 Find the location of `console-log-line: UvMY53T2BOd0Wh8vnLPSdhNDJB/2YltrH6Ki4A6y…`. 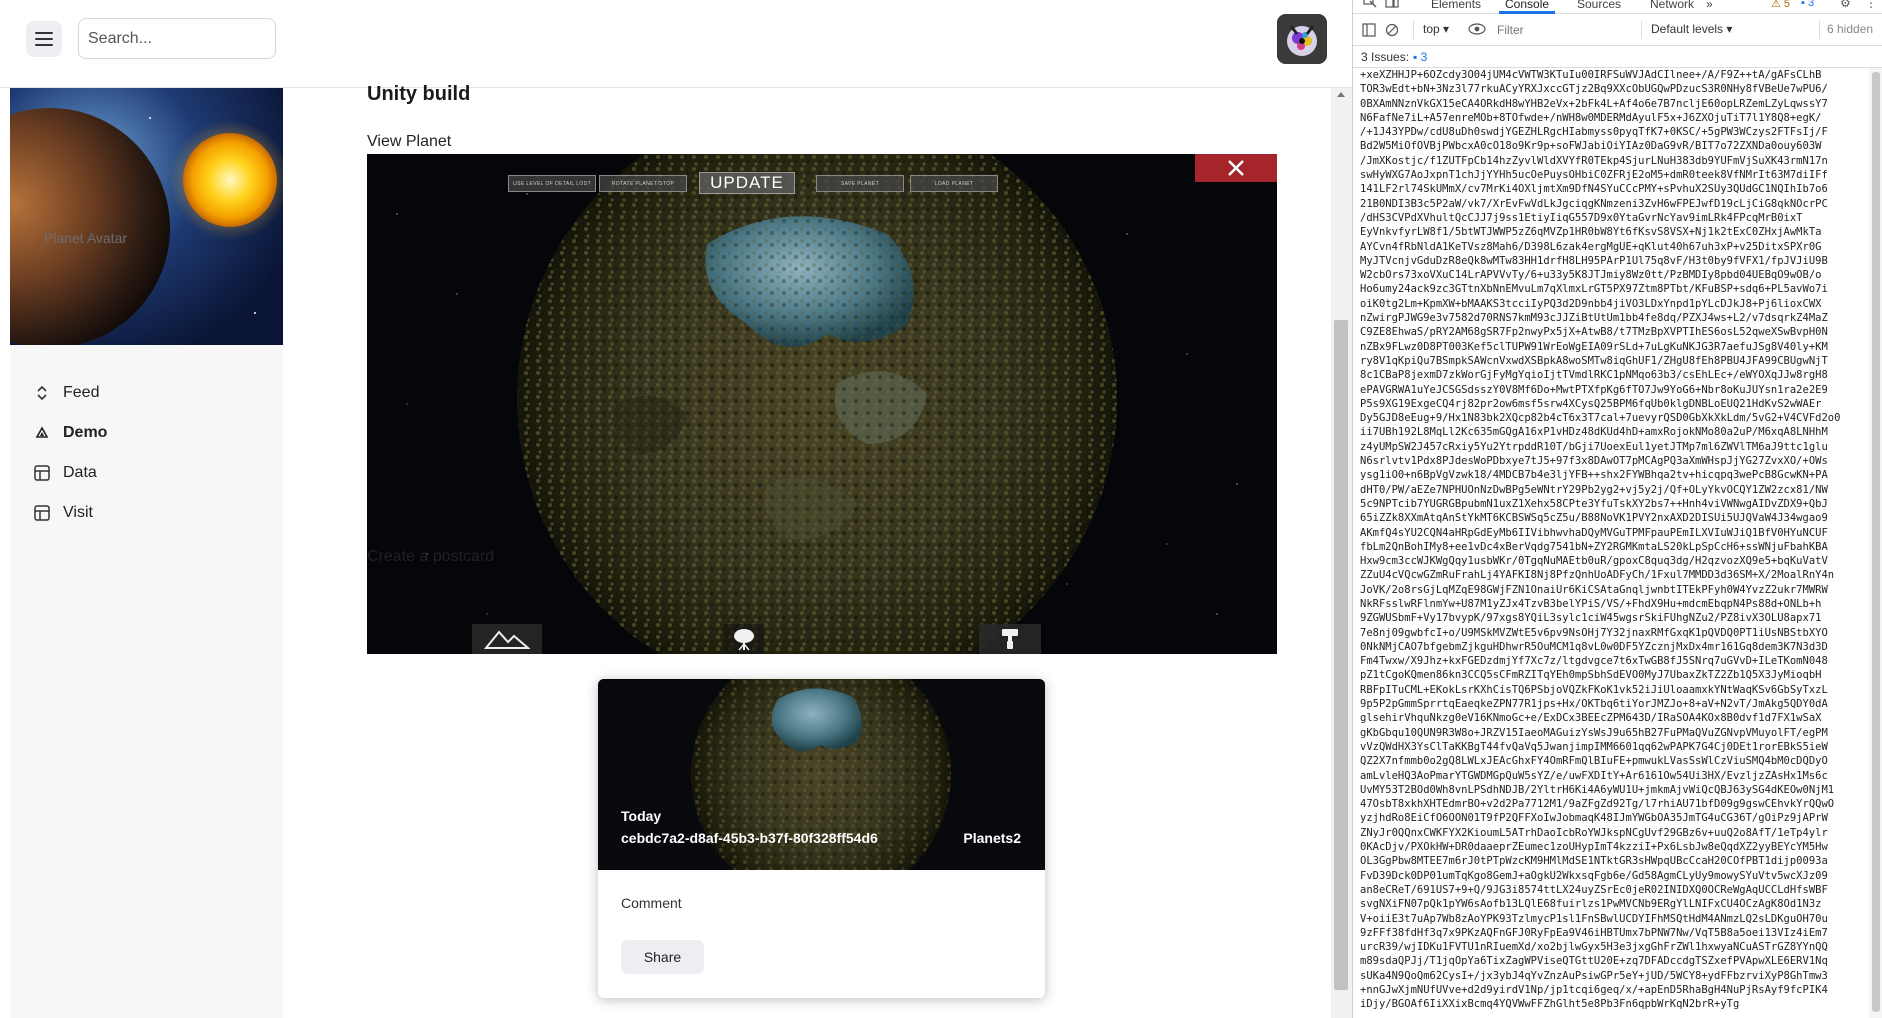

console-log-line: UvMY53T2BOd0Wh8vnLPSdhNDJB/2YltrH6Ki4A6y… is located at coordinates (1597, 789).